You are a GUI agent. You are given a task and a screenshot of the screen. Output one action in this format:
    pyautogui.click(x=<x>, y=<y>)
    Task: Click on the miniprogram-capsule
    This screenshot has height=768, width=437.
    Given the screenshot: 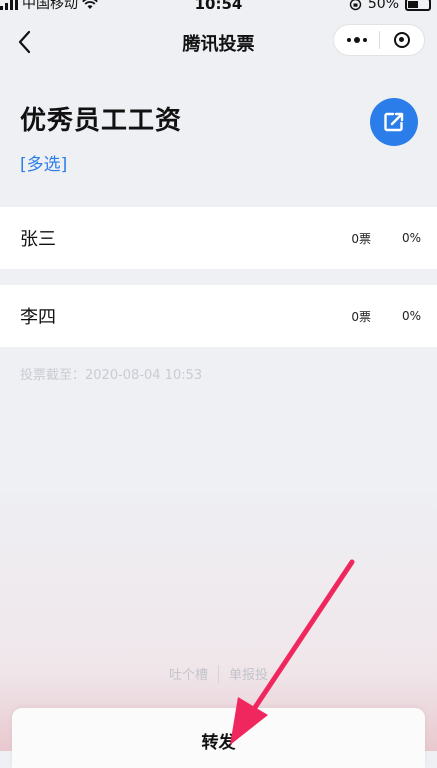 What is the action you would take?
    pyautogui.click(x=379, y=40)
    